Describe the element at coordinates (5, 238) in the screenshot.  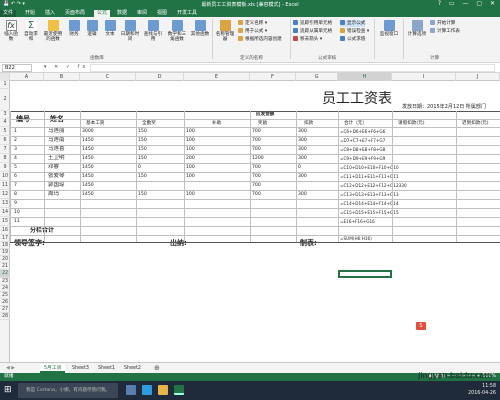
I see `row-header: 17` at that location.